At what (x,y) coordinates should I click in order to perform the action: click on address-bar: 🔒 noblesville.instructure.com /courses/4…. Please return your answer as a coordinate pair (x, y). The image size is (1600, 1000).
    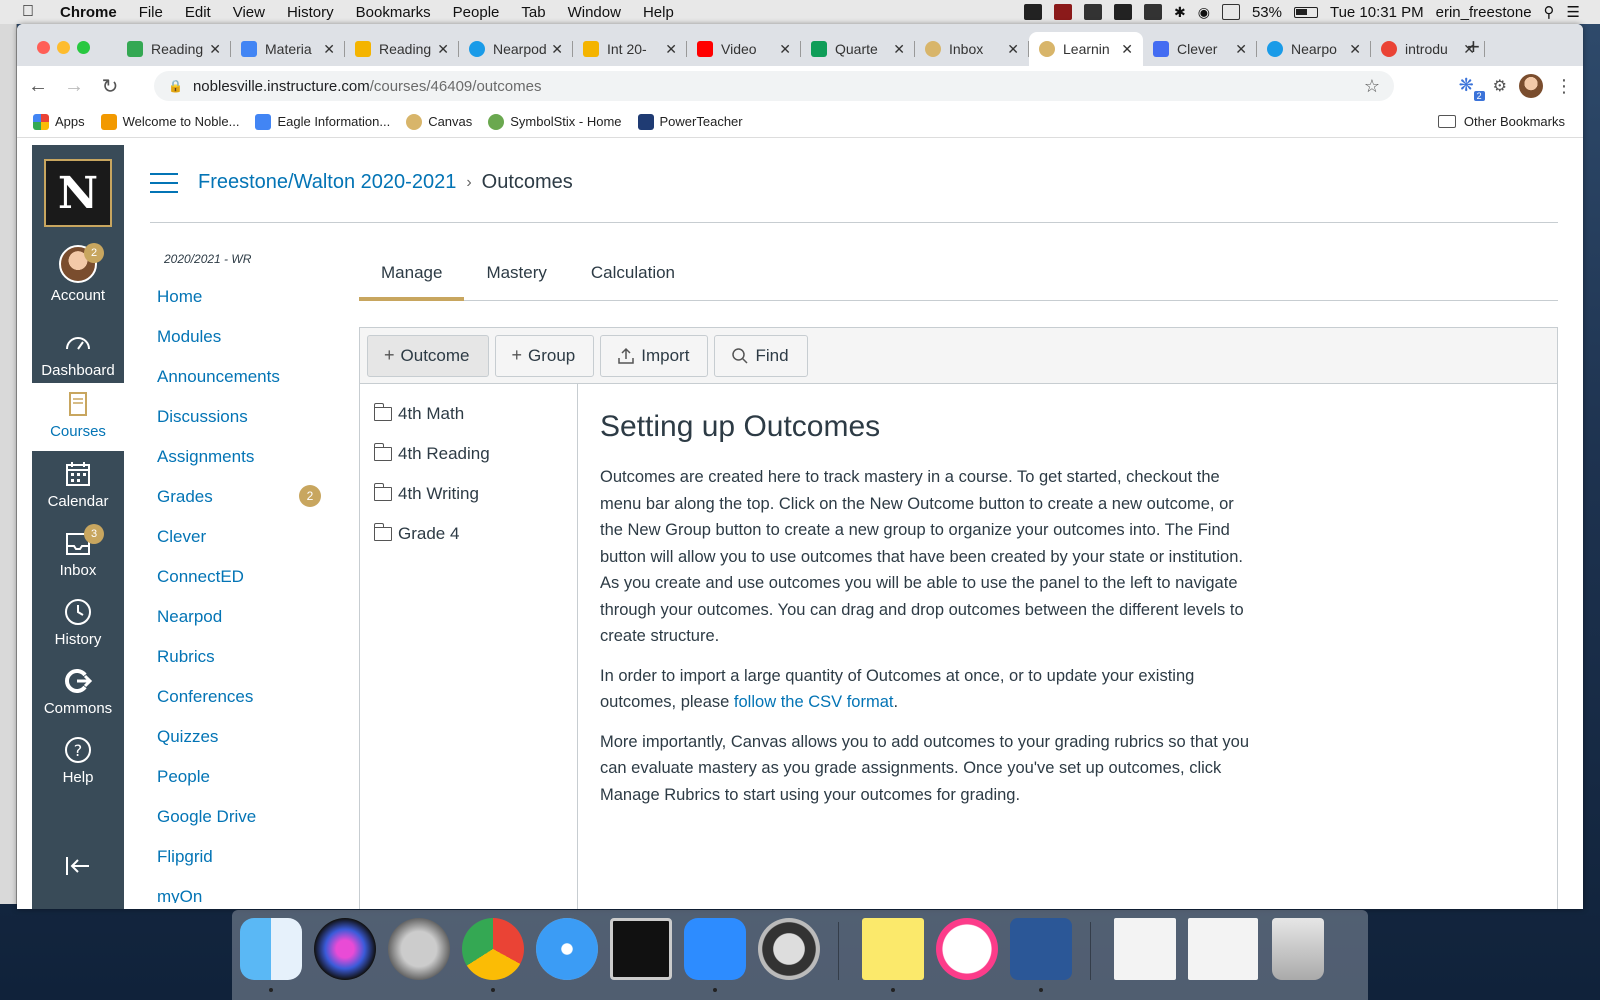
    Looking at the image, I should click on (774, 86).